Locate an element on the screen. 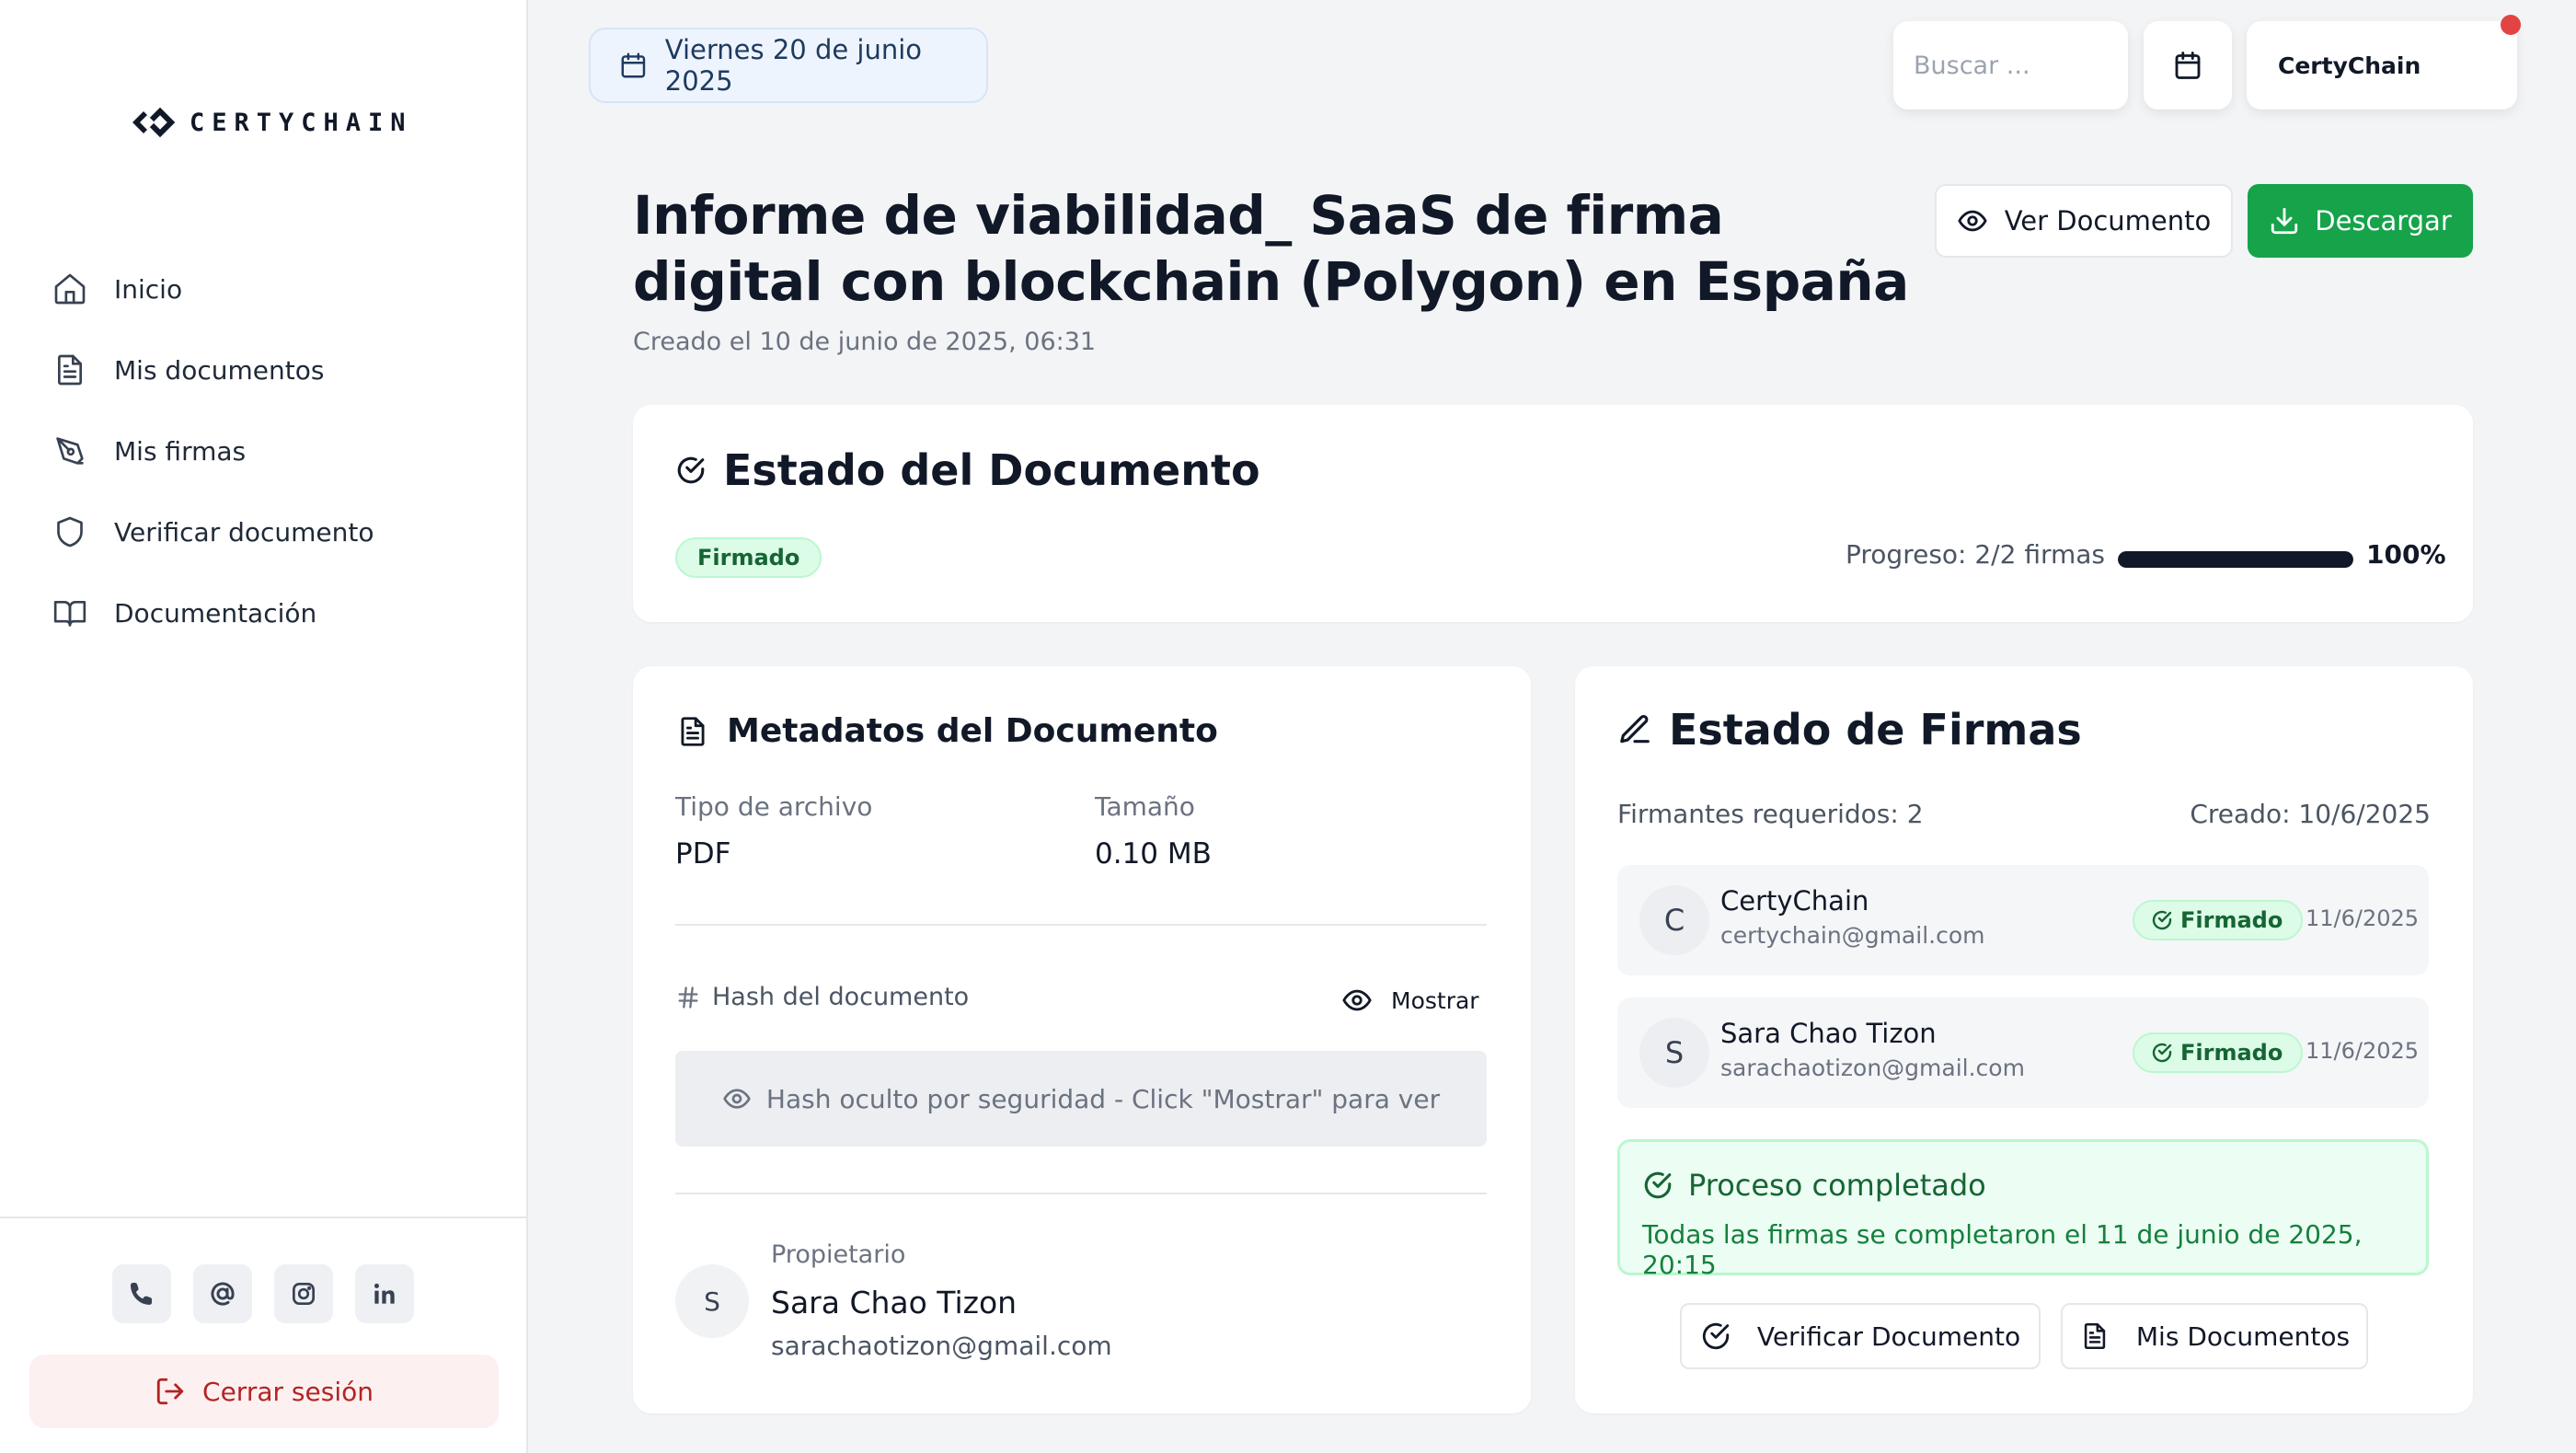 The height and width of the screenshot is (1453, 2576). owner-email: sarachaotizon@gmail.com is located at coordinates (941, 1346).